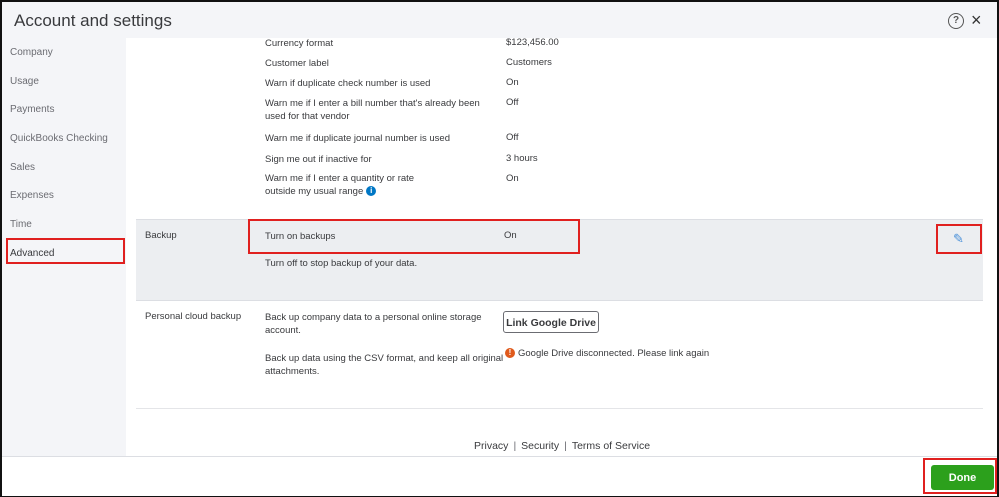 This screenshot has height=497, width=999. I want to click on footer-links: Privacy | Security | Terms of Service, so click(562, 446).